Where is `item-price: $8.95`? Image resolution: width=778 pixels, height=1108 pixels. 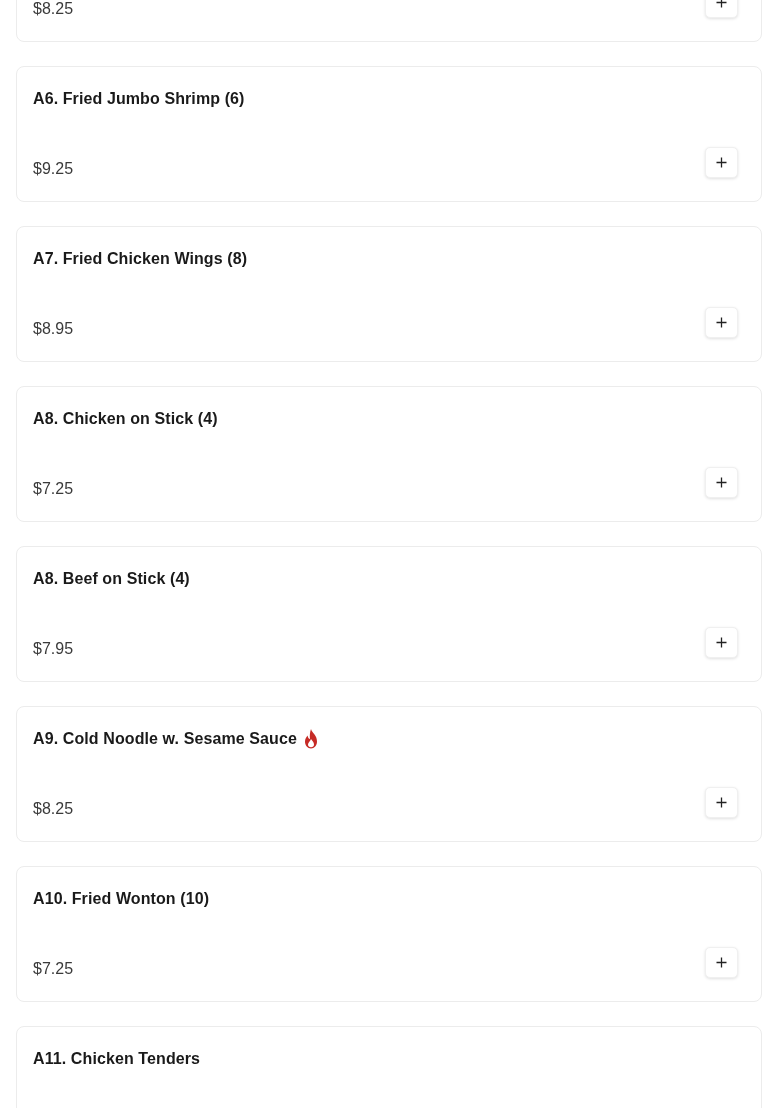
item-price: $8.95 is located at coordinates (53, 329).